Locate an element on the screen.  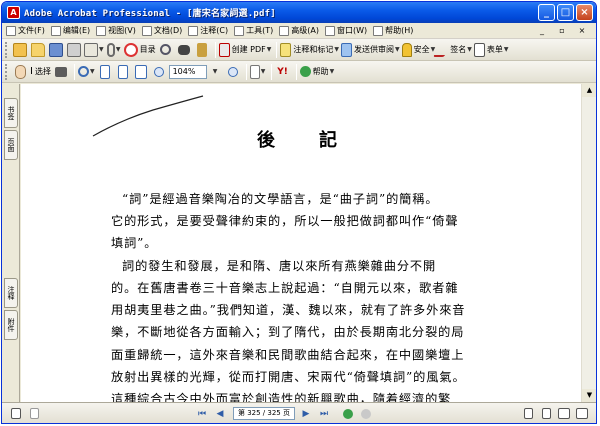
forms-button: 表单 ▼ is located at coordinates (491, 50).